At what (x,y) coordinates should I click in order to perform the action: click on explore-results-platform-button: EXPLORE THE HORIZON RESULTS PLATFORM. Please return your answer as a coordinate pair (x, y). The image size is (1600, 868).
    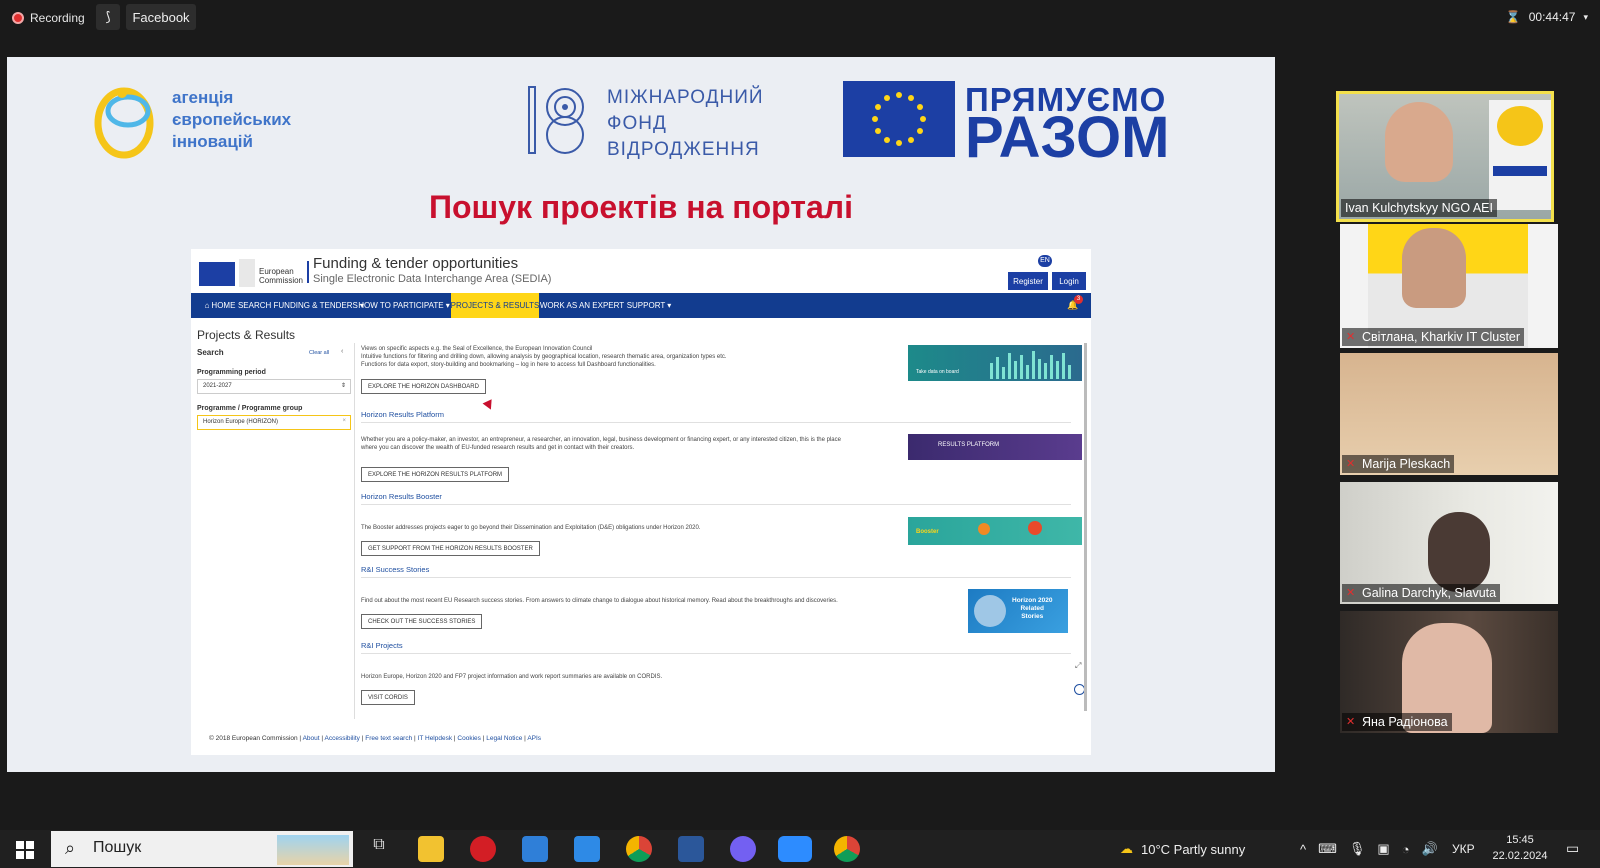
    Looking at the image, I should click on (435, 474).